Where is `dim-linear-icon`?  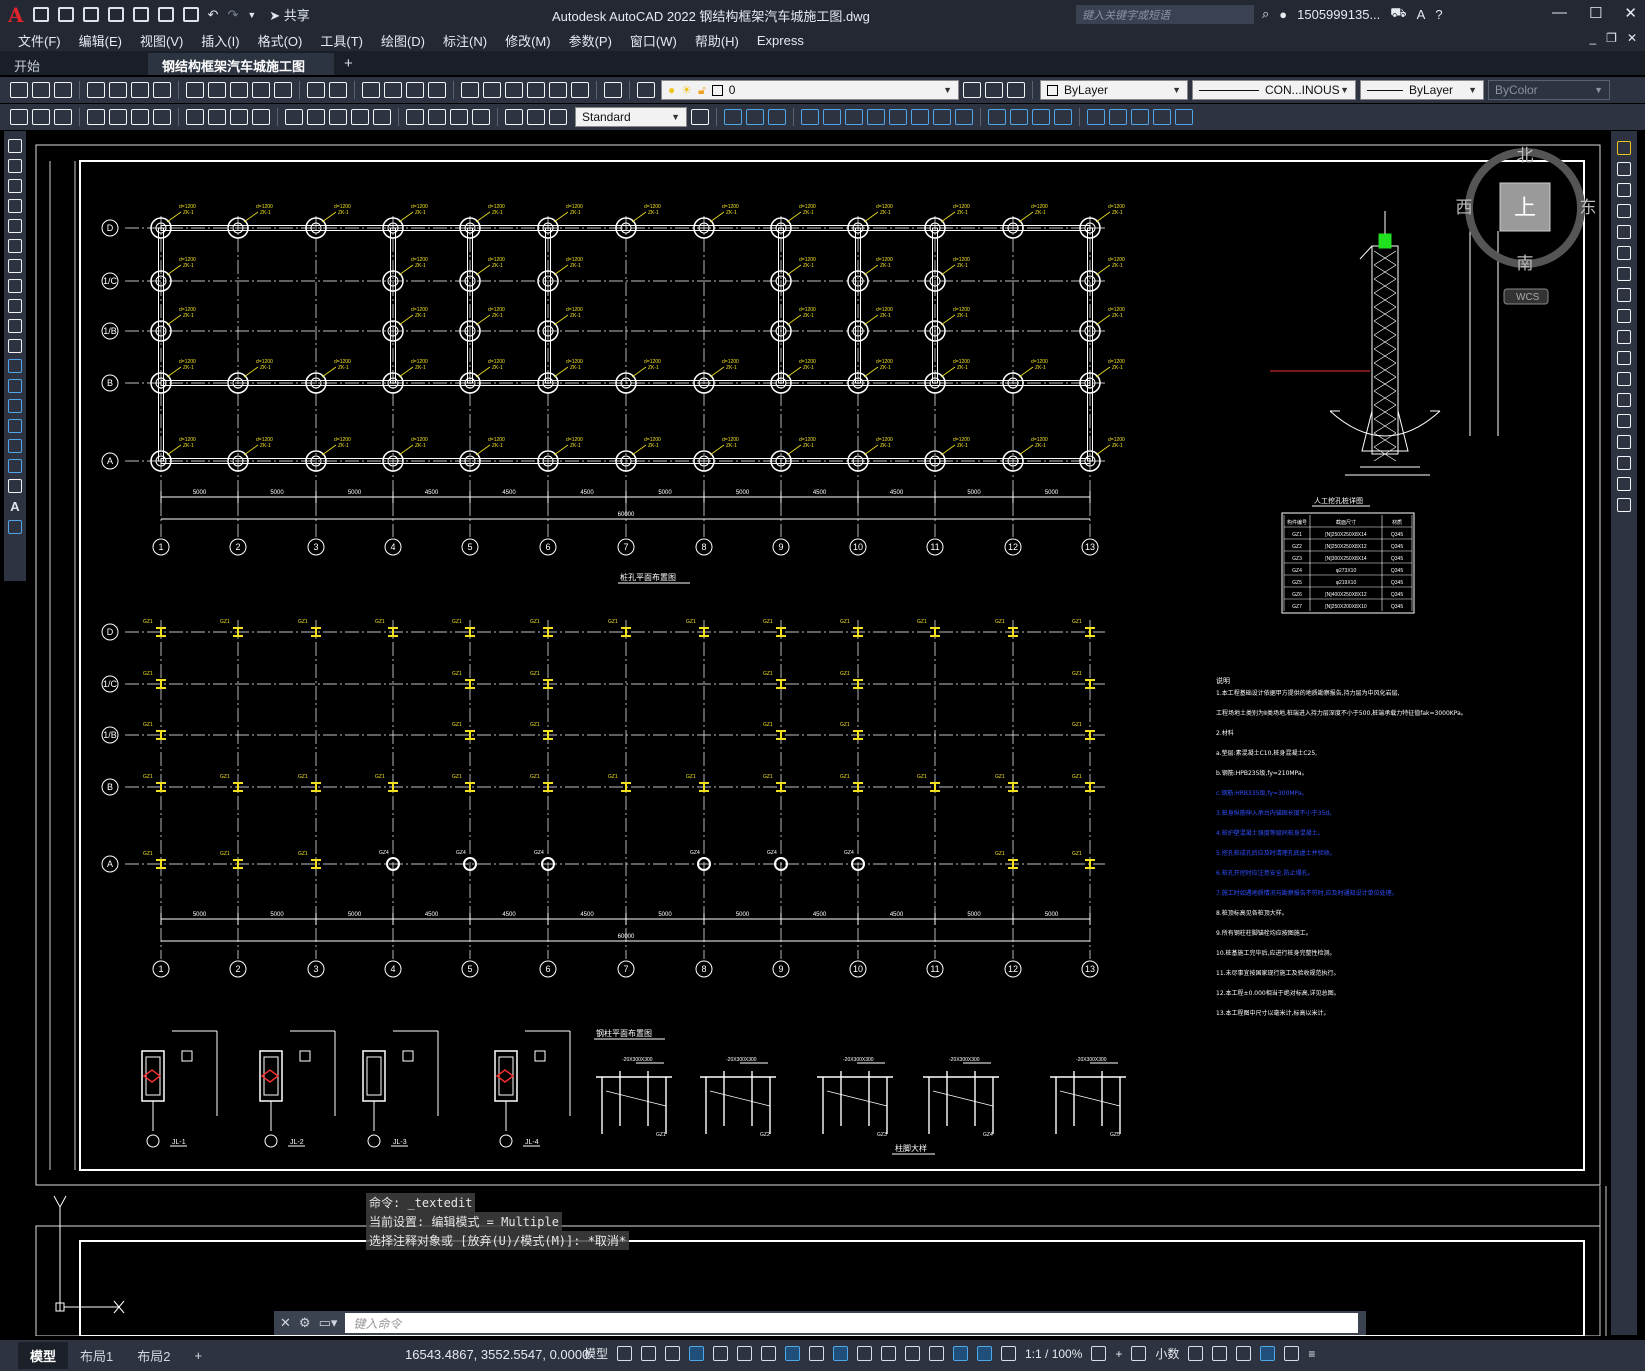
dim-linear-icon is located at coordinates (96, 117).